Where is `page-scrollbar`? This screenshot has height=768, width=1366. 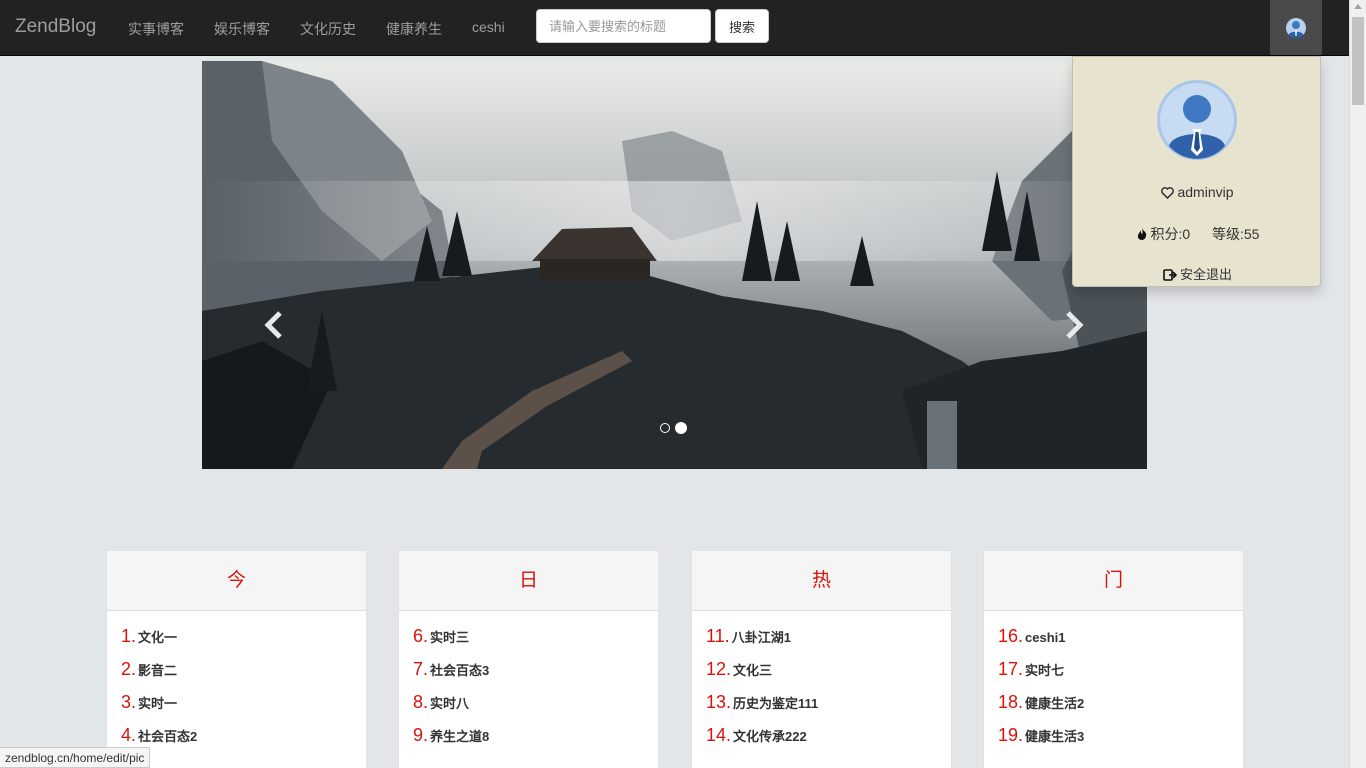
page-scrollbar is located at coordinates (1357, 384).